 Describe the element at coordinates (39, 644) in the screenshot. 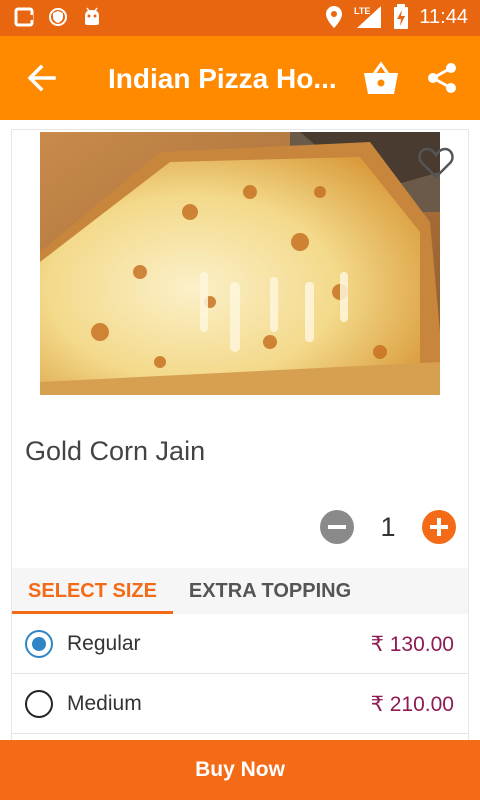

I see `radio-button-selected` at that location.